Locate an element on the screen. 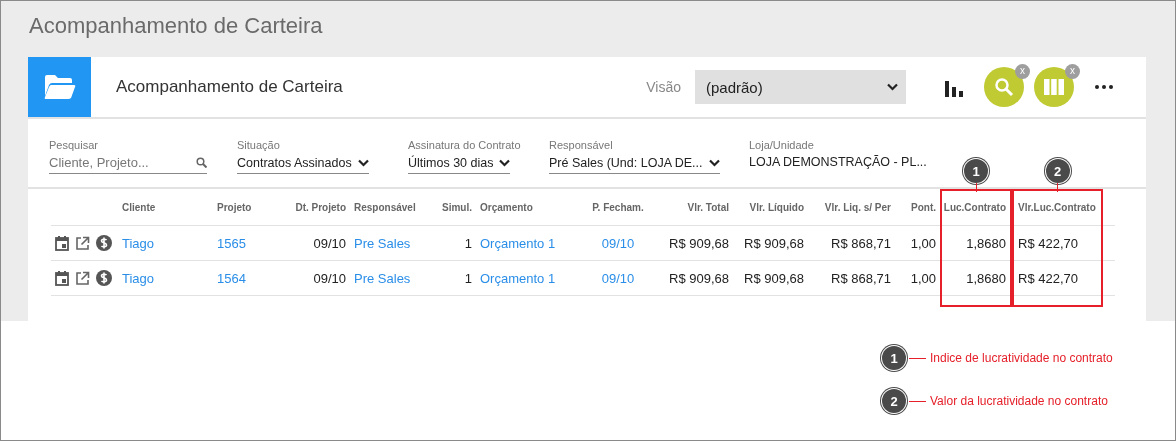 Image resolution: width=1176 pixels, height=441 pixels. filter-label: Loja/Unidade is located at coordinates (781, 145).